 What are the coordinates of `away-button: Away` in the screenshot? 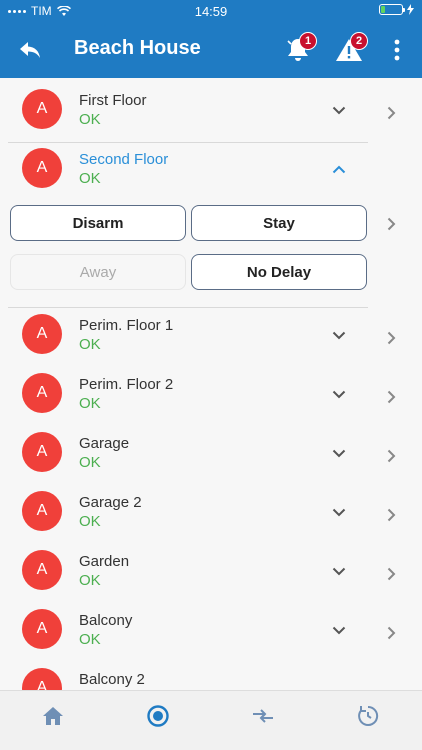 It's located at (98, 272).